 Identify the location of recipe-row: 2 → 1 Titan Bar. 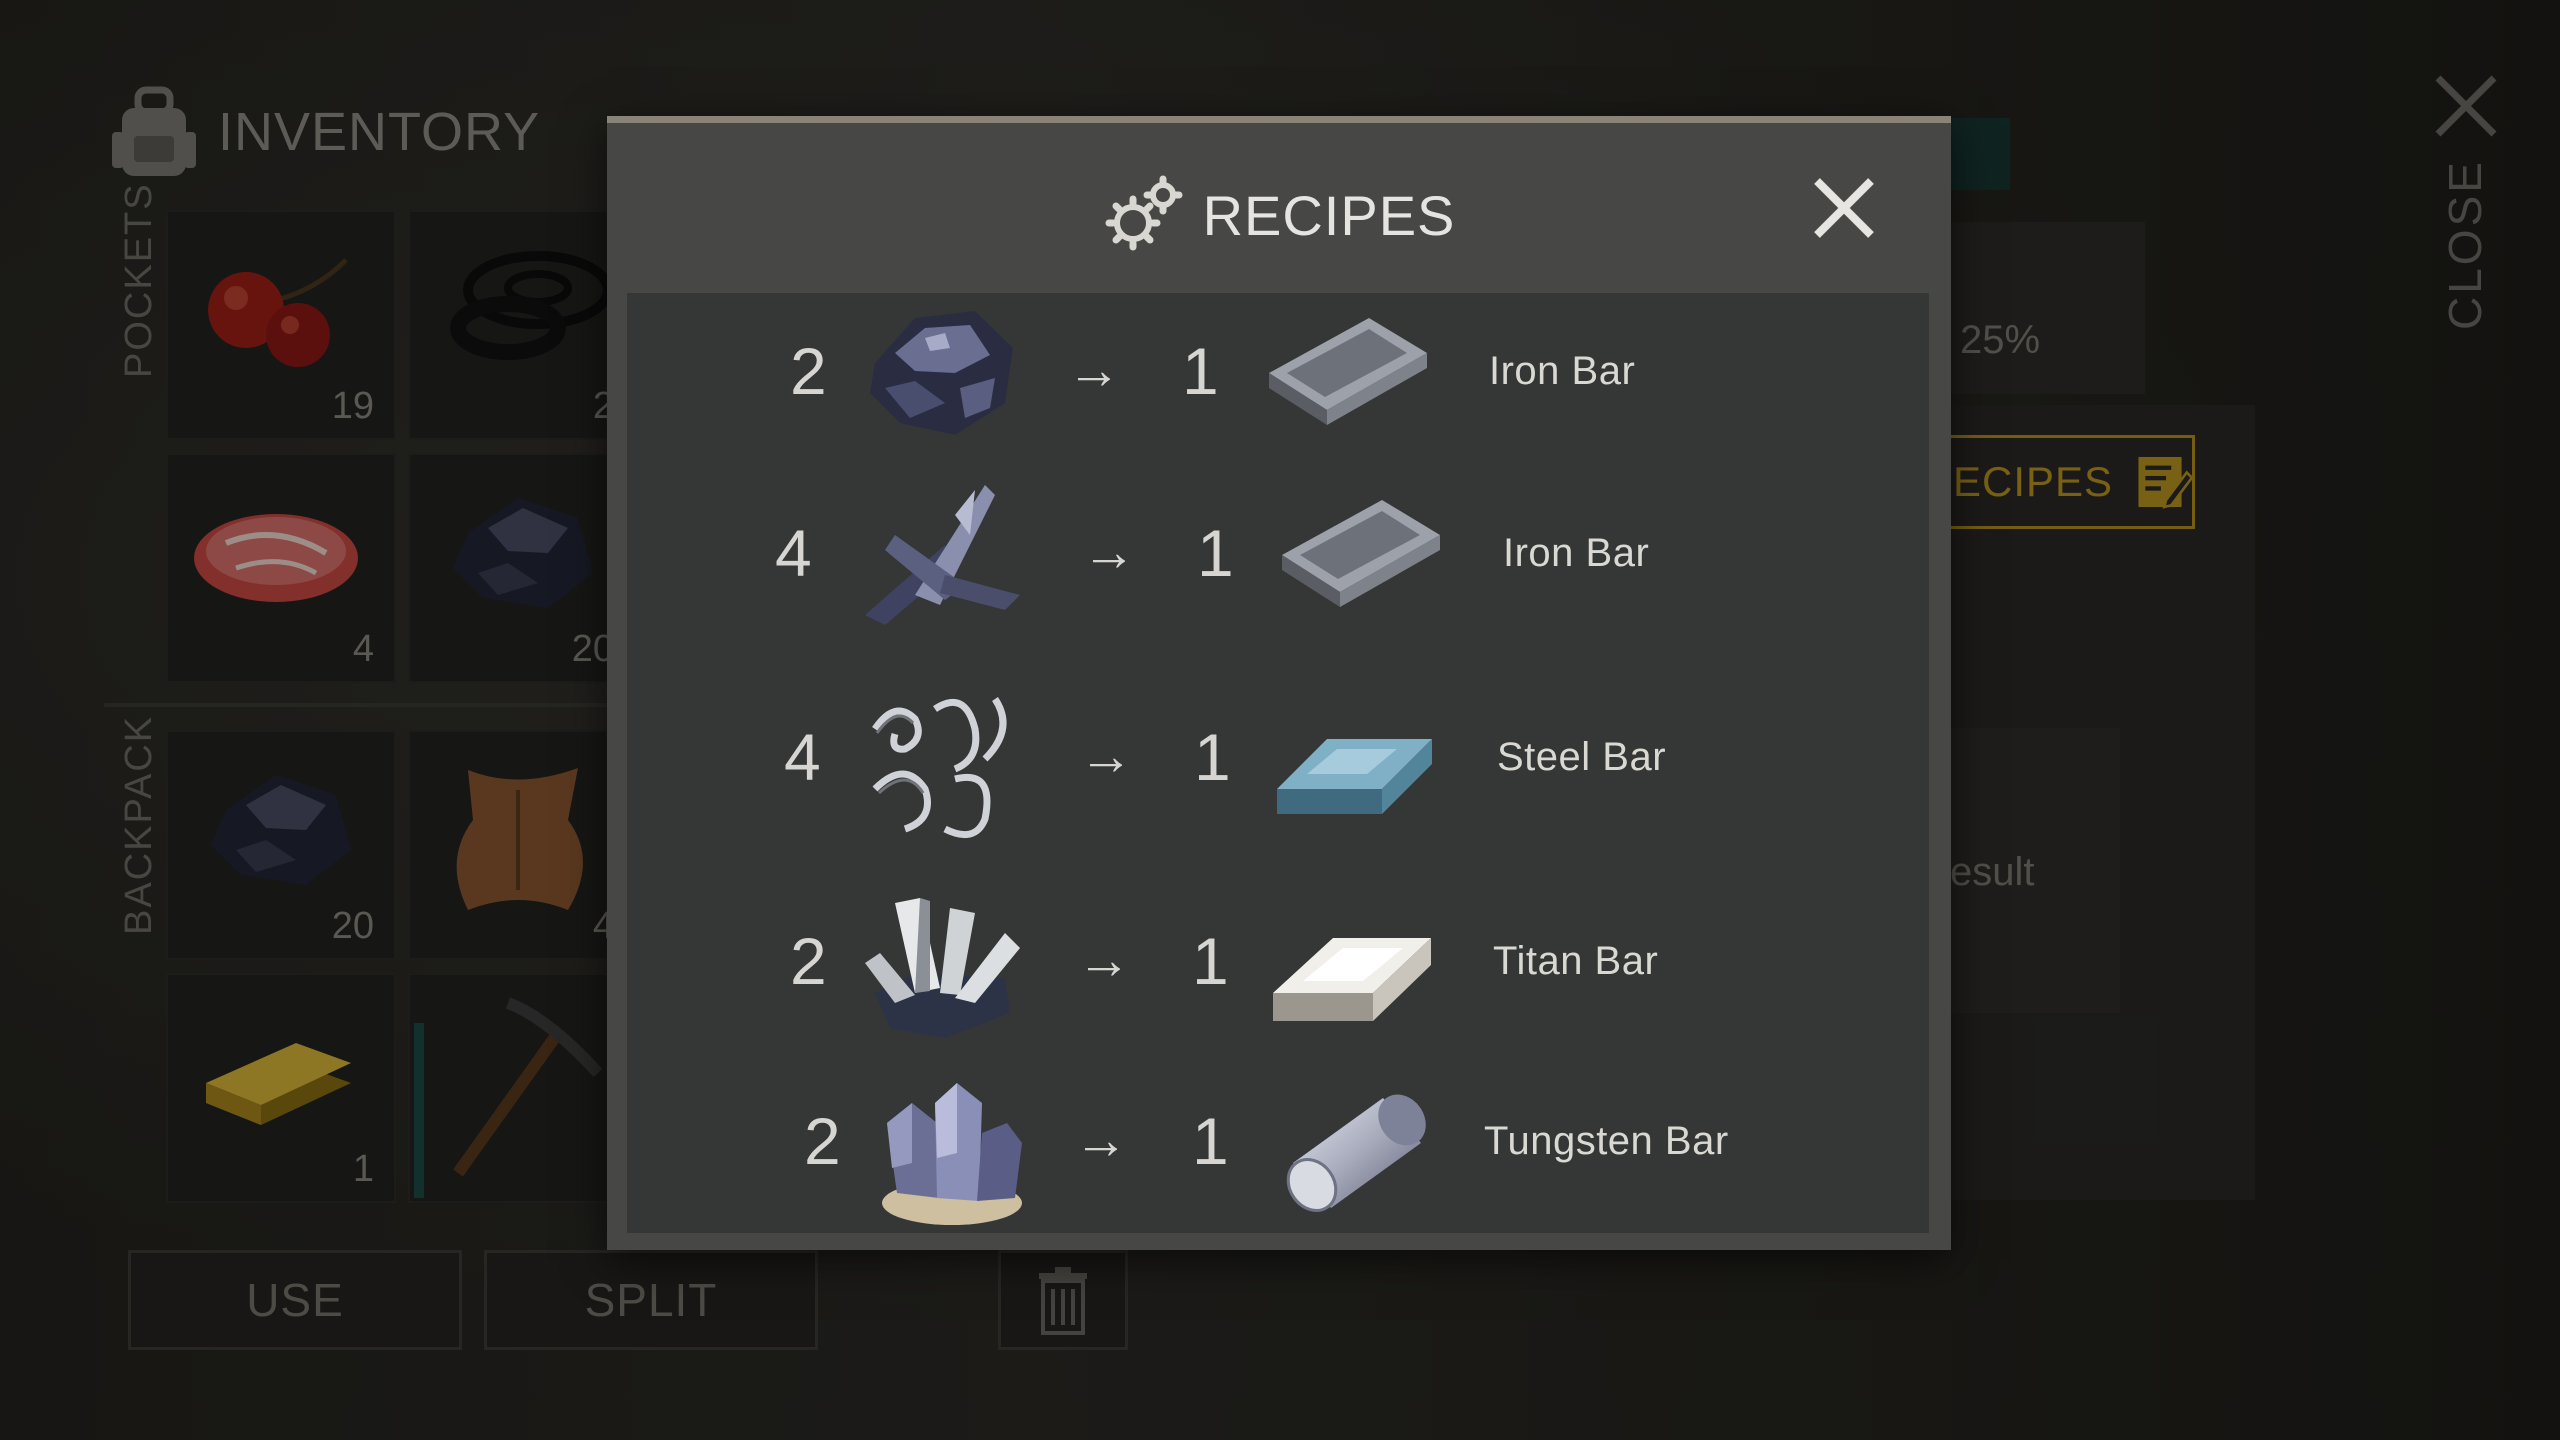
(1278, 968).